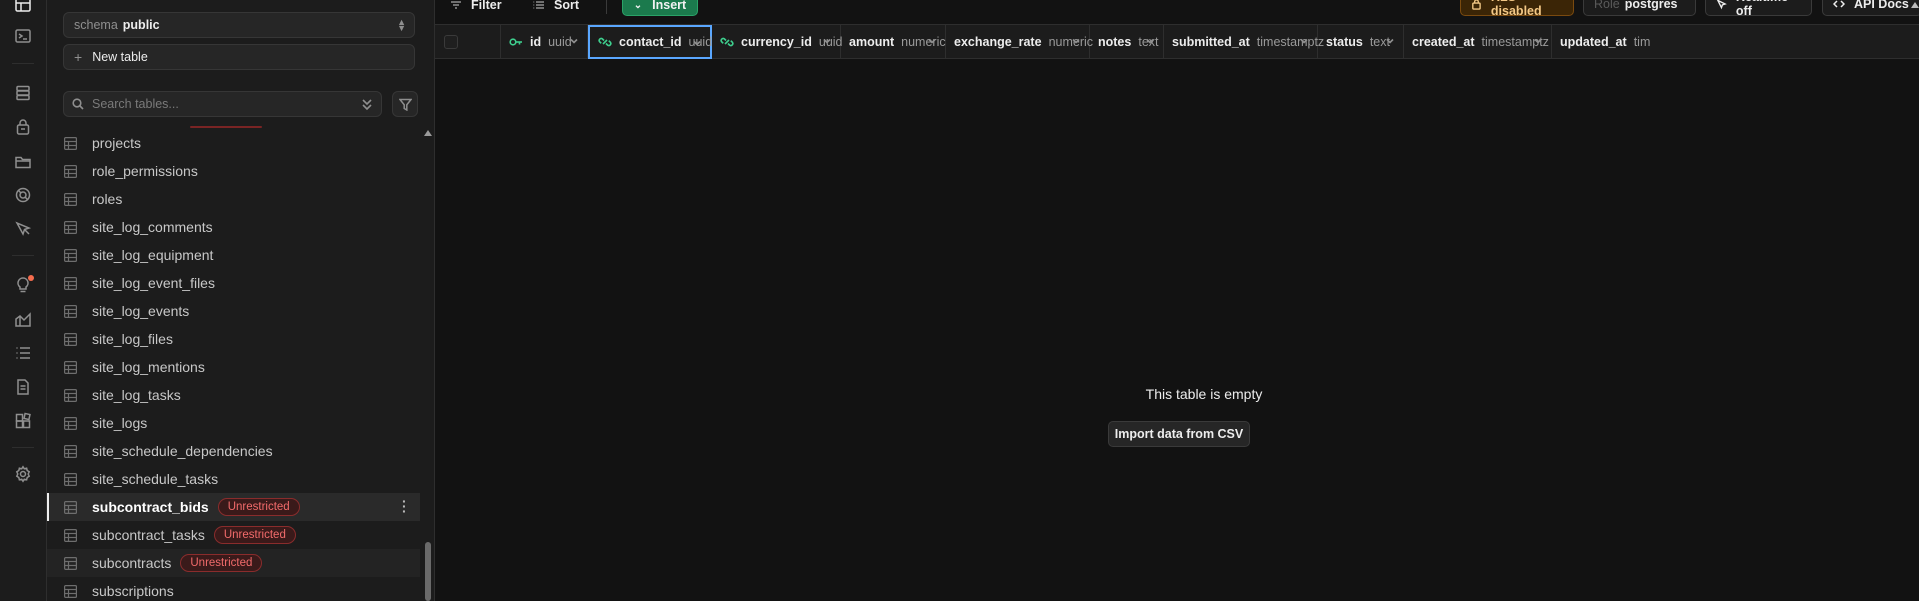 This screenshot has height=601, width=1919. I want to click on api-docs-icon, so click(23, 387).